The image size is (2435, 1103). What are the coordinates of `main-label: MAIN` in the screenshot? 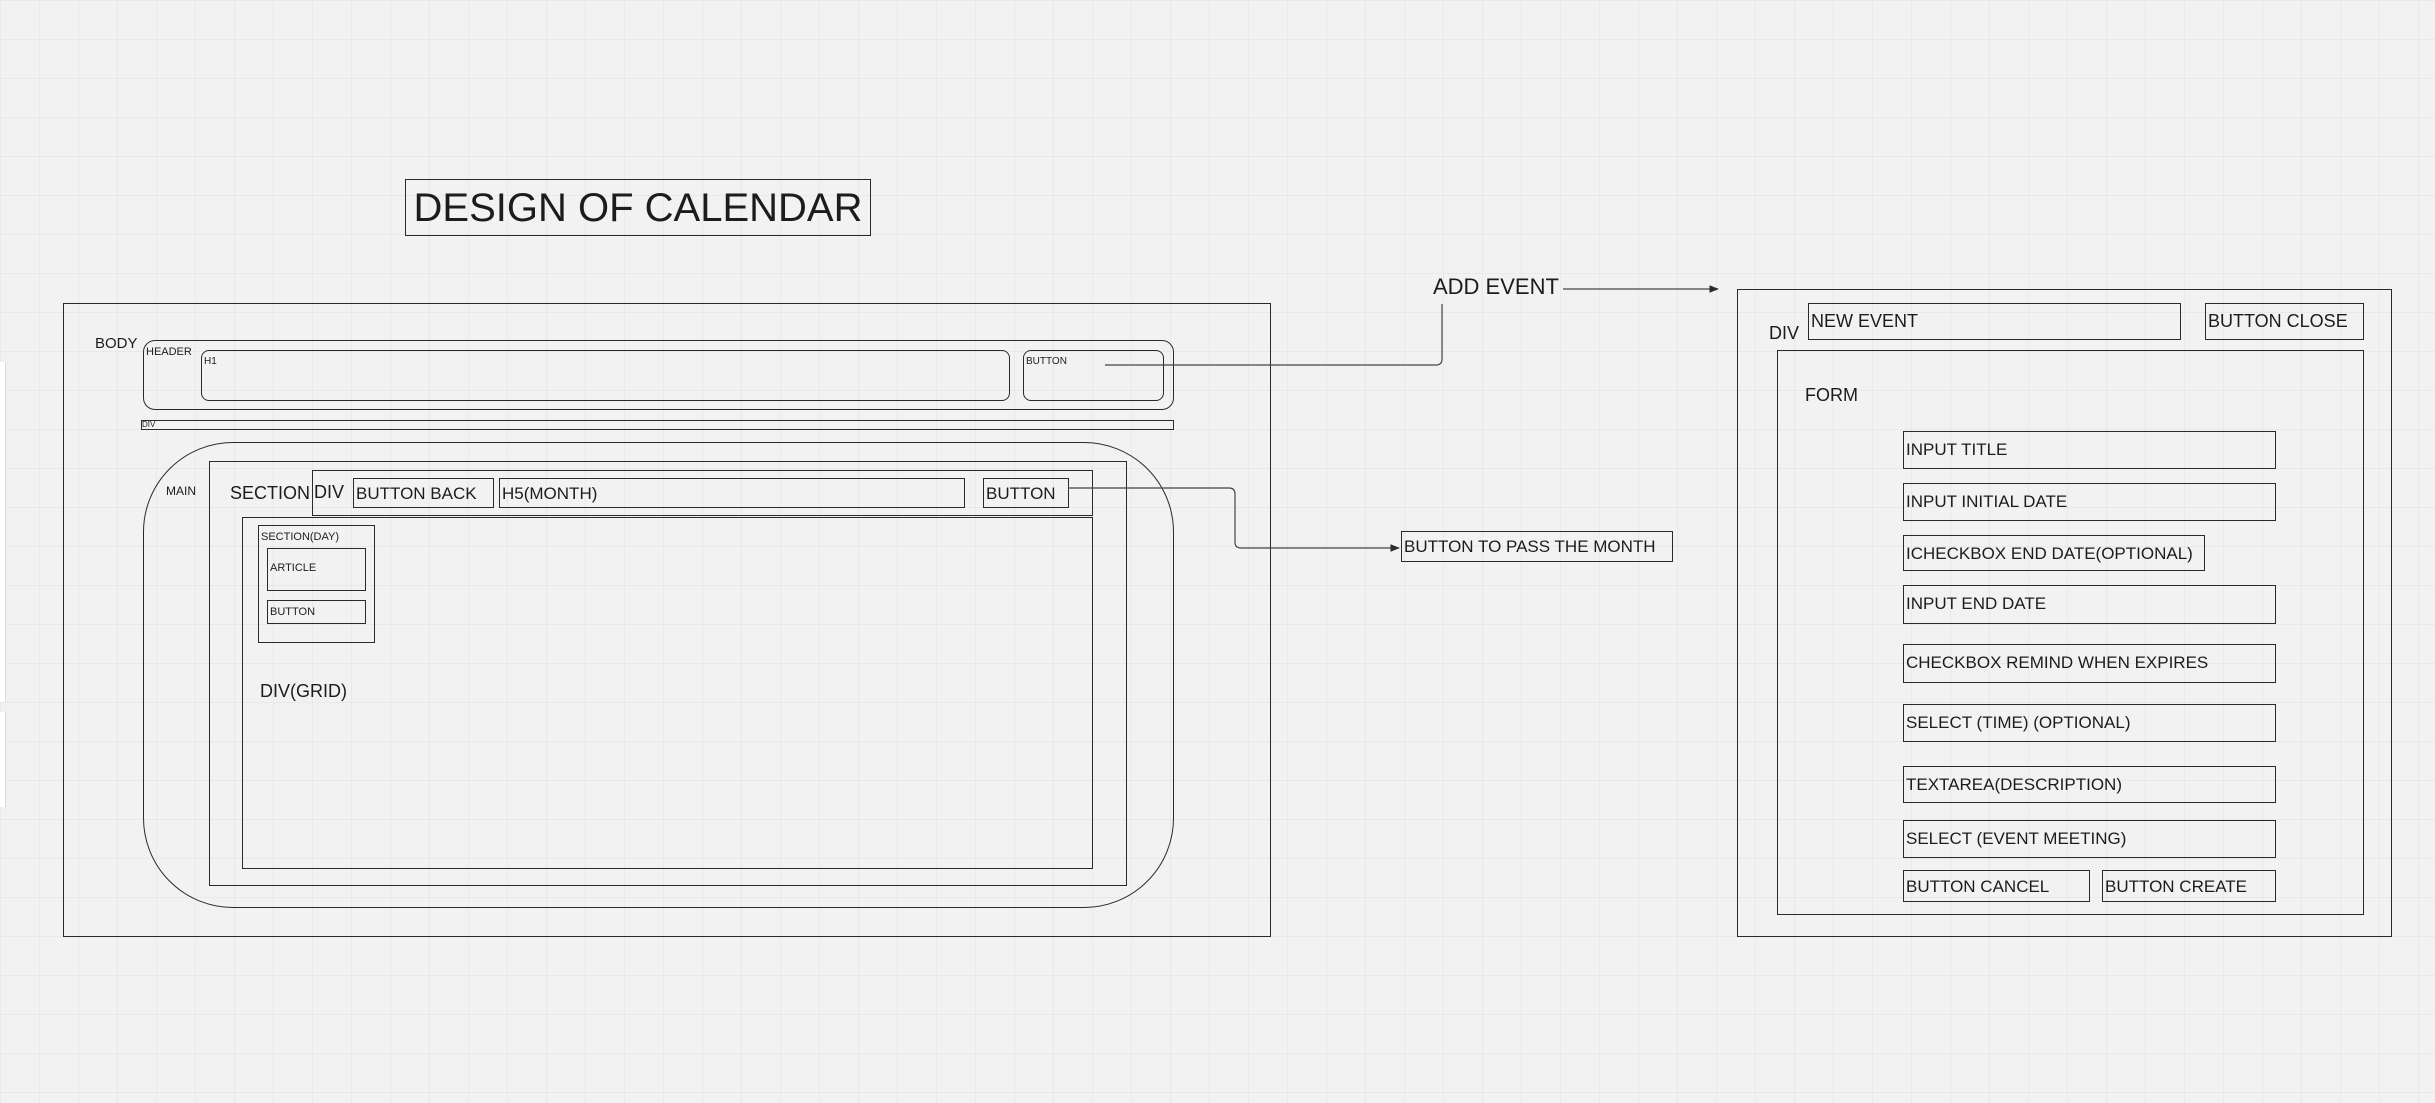 It's located at (181, 491).